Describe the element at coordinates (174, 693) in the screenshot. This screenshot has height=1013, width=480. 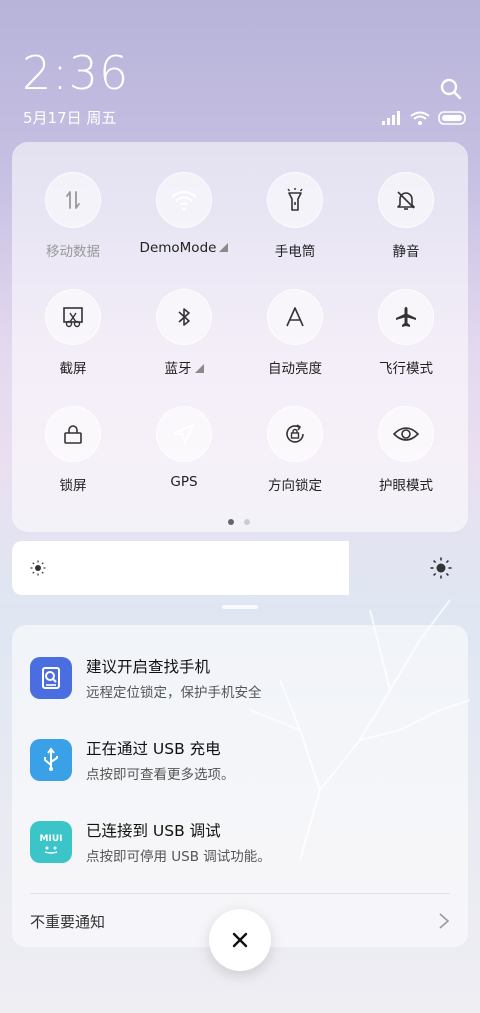
I see `notification-text: 远程定位锁定，保护手机安全` at that location.